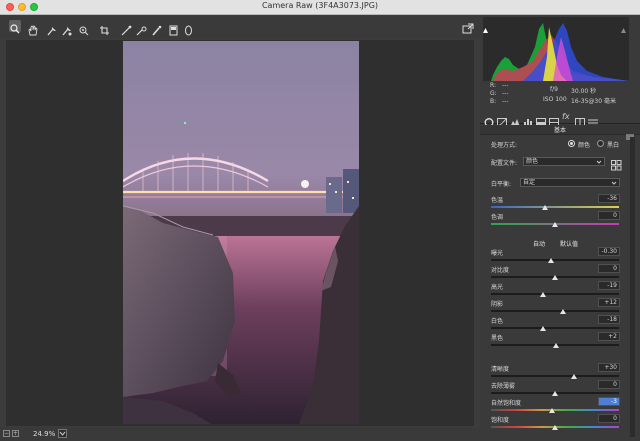 The height and width of the screenshot is (441, 640). Describe the element at coordinates (609, 336) in the screenshot. I see `slider-value-field: +2` at that location.